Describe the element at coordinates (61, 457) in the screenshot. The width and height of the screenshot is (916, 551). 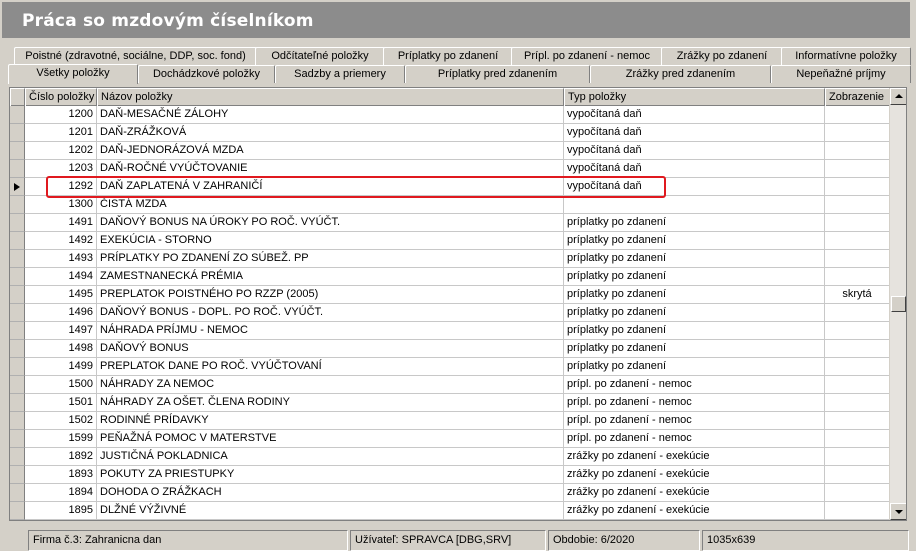
I see `cell-cislo: 1892` at that location.